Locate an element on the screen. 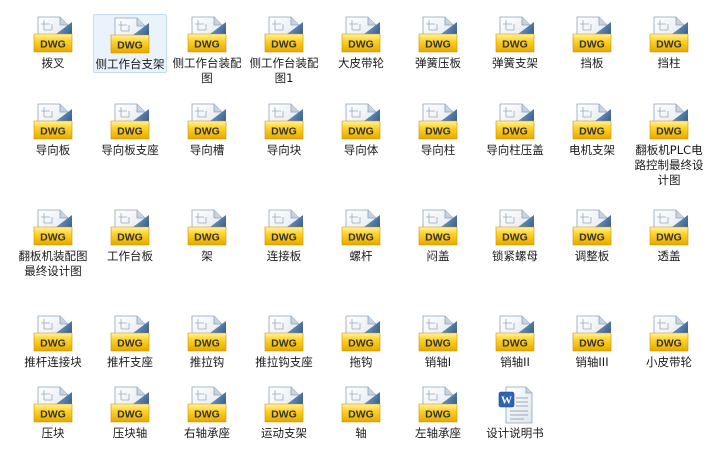 This screenshot has width=716, height=470. file-item: DWG 导向板支座 is located at coordinates (130, 129).